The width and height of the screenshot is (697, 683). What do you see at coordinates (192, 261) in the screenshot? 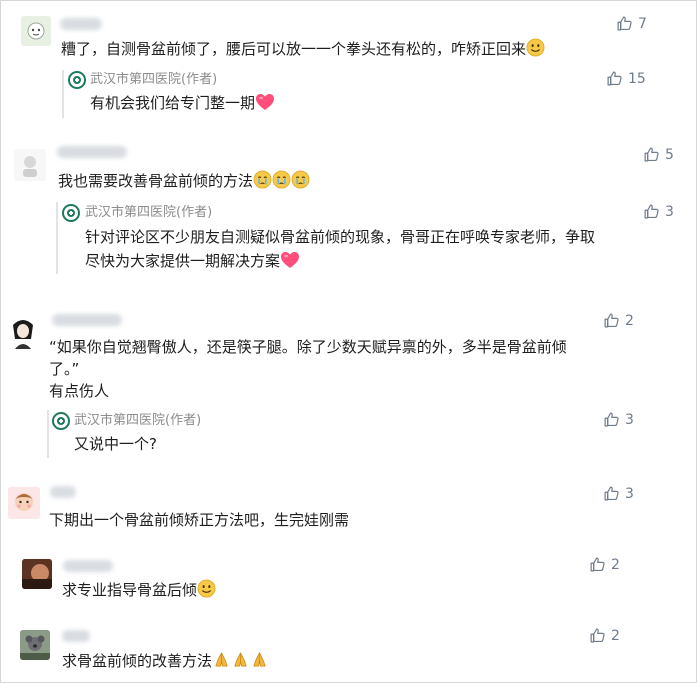
I see `reply-text: 尽快为大家提供一期解决方案` at bounding box center [192, 261].